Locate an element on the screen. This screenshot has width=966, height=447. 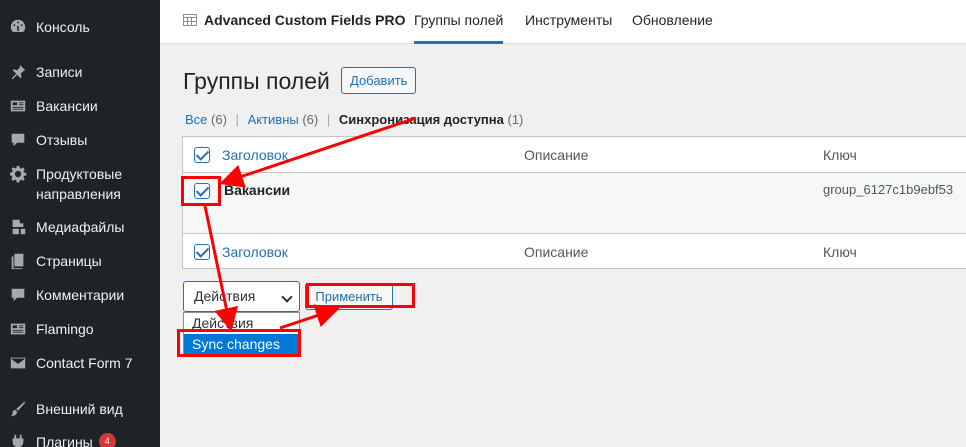
tab-field-groups: Группы полей is located at coordinates (459, 28).